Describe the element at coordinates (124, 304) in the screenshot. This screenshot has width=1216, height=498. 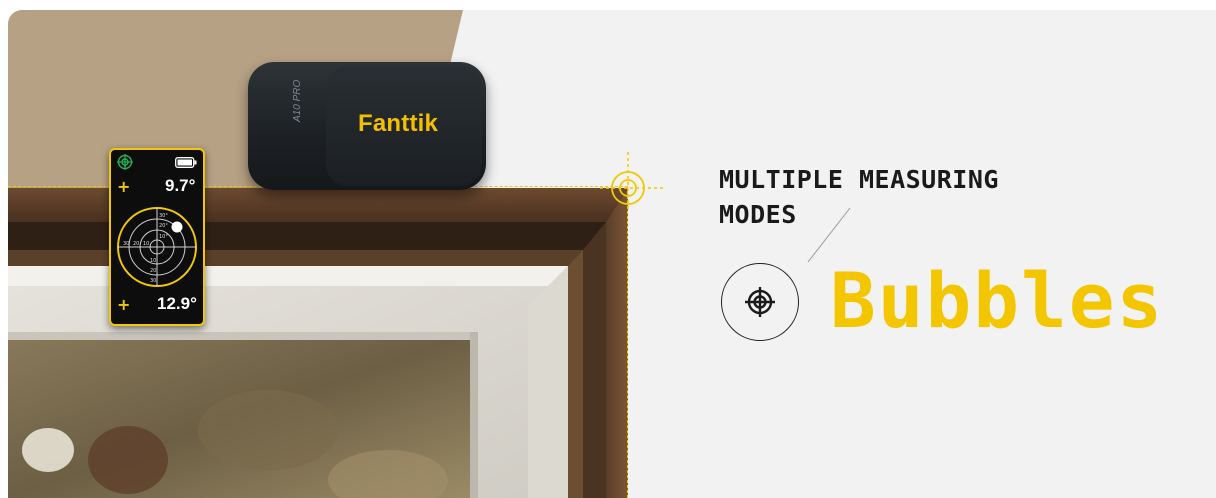
I see `crosshair-marker-bottom: +` at that location.